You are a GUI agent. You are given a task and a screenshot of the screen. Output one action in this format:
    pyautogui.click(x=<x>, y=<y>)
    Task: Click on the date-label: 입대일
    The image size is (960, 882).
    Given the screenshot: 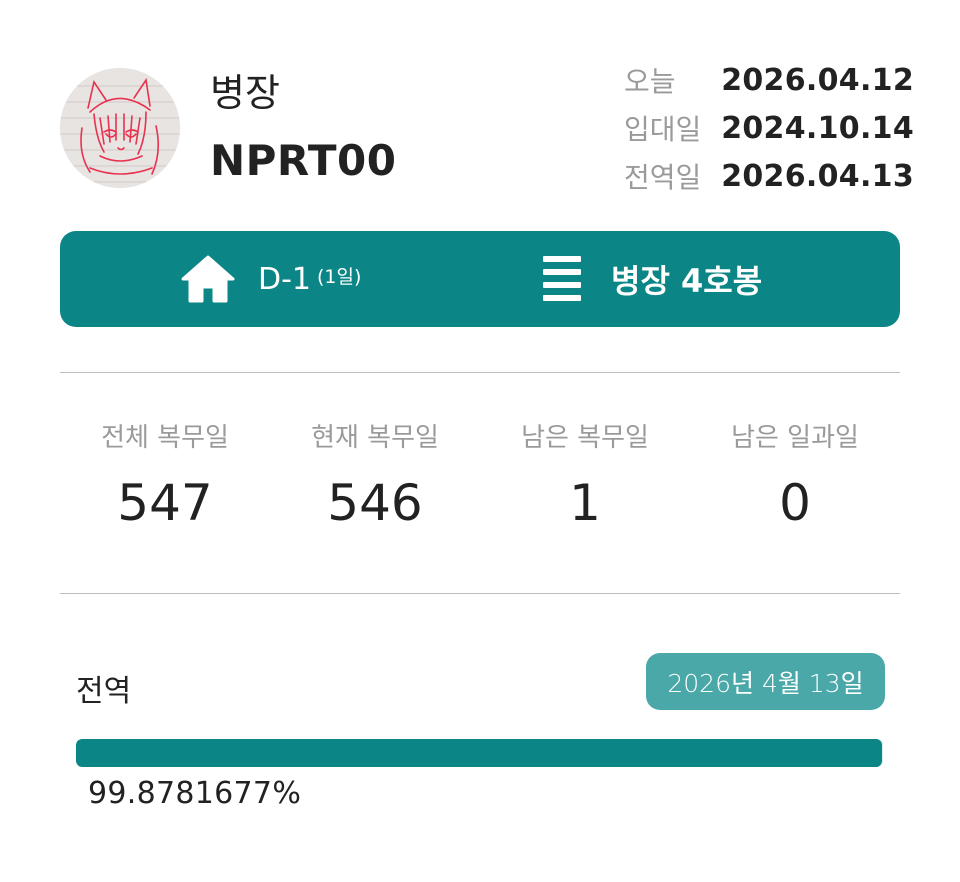 What is the action you would take?
    pyautogui.click(x=663, y=129)
    